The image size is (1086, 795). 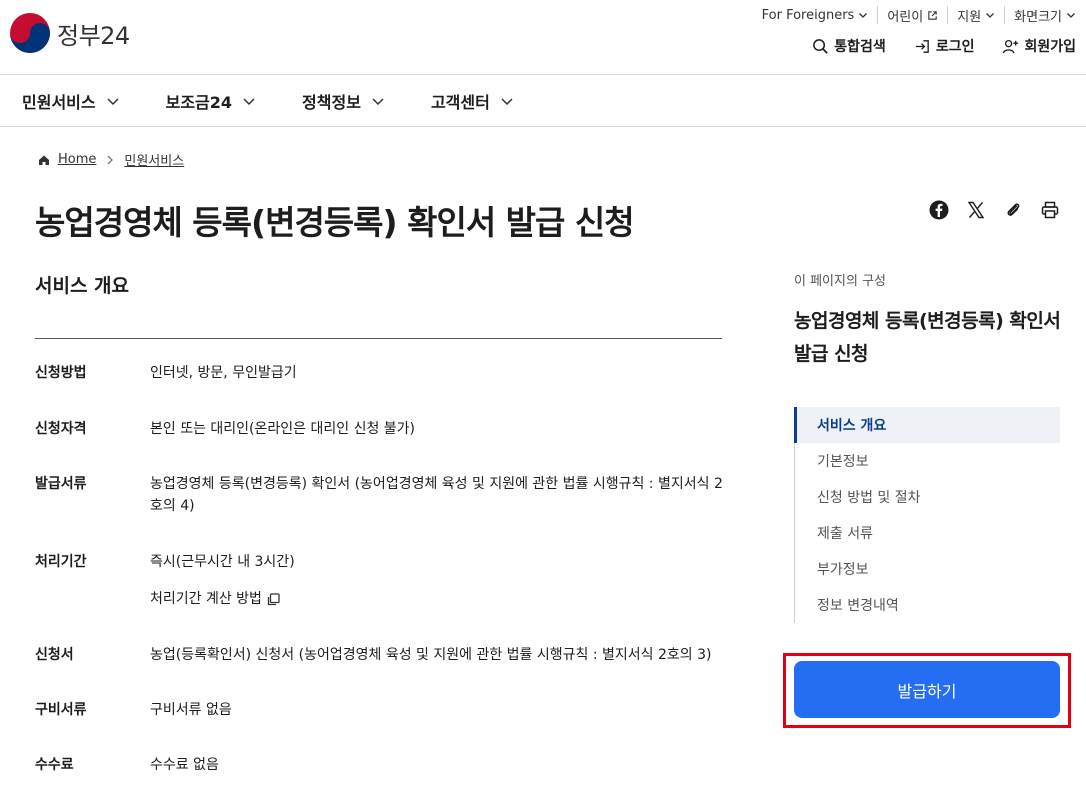 I want to click on page-title: 농업경영체 등록(변경등록) 확인서 발급 신청, so click(x=335, y=222).